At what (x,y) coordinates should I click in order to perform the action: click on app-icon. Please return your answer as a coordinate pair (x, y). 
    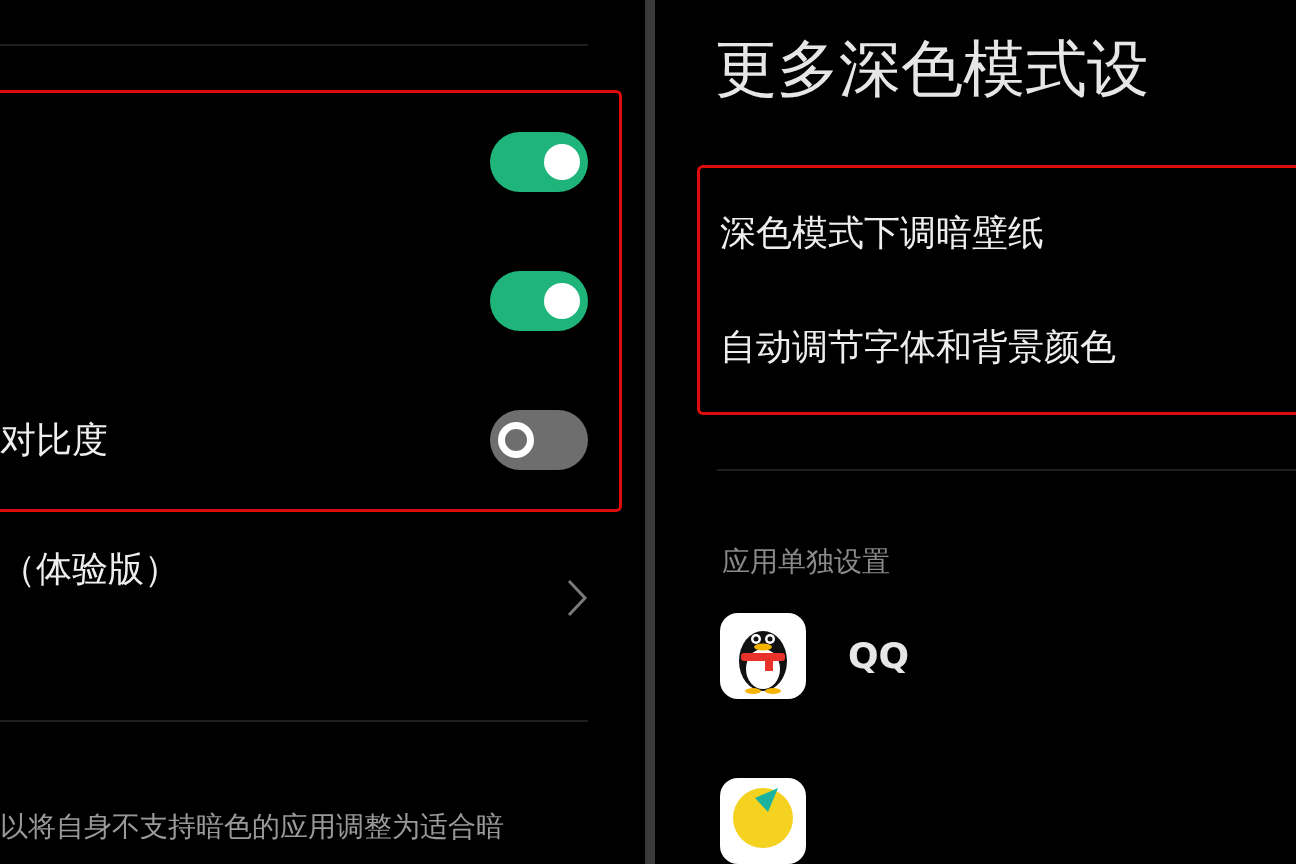
    Looking at the image, I should click on (763, 821).